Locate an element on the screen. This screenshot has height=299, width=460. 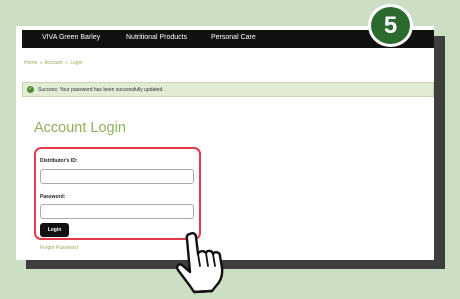
breadcrumb-home: Home is located at coordinates (30, 63).